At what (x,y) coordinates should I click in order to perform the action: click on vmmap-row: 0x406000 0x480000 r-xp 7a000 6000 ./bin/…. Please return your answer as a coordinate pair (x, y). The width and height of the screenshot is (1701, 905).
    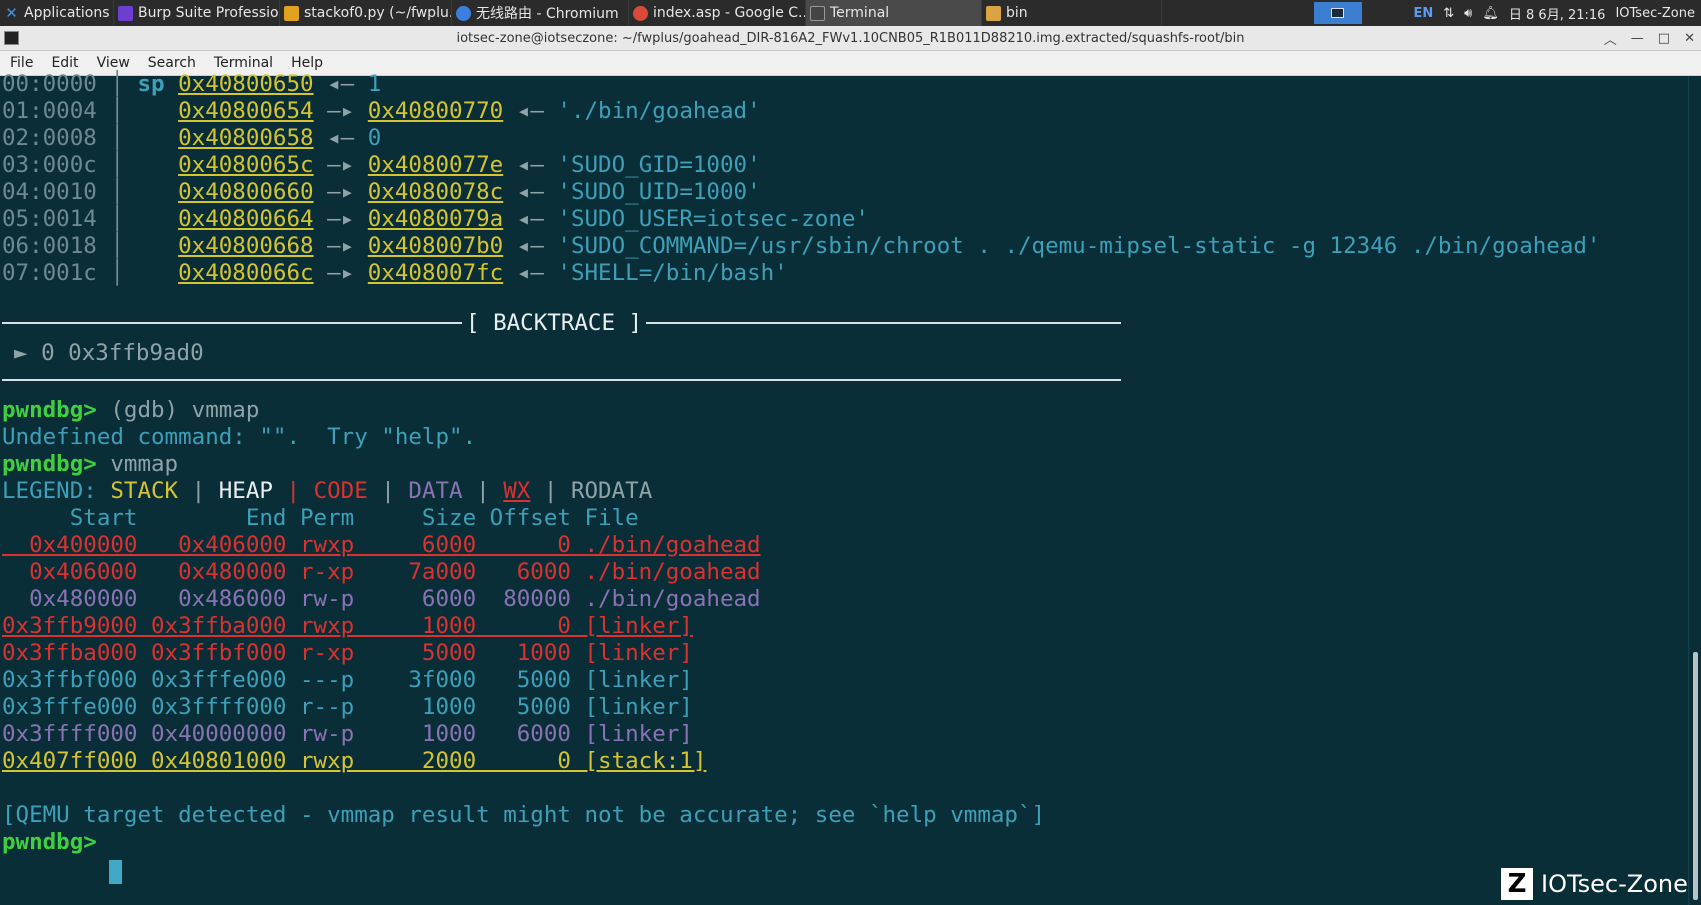
    Looking at the image, I should click on (381, 572).